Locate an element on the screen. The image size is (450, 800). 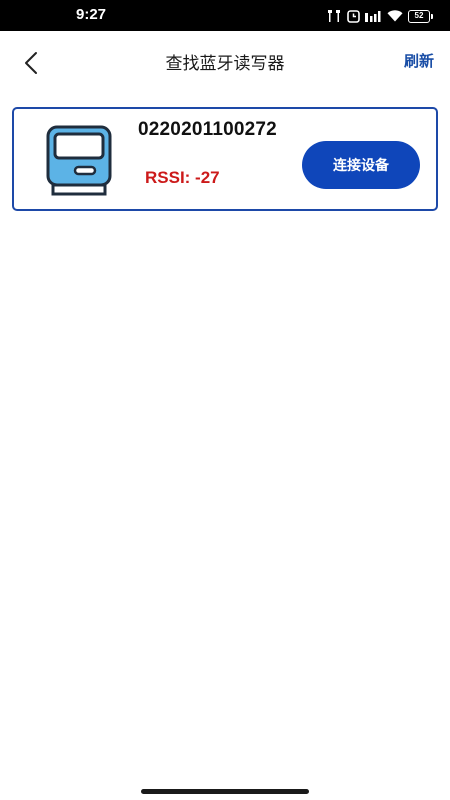
refresh-button: 刷新 is located at coordinates (419, 60).